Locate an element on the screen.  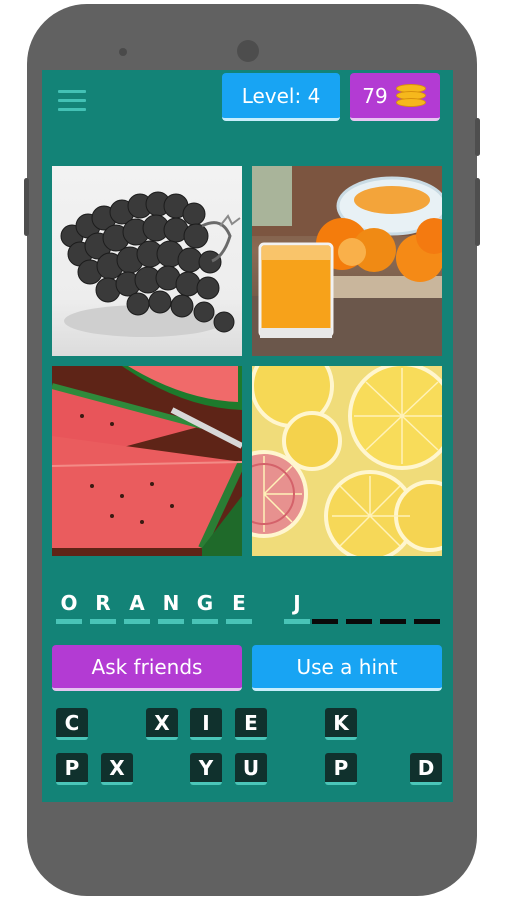
answer-slot: E is located at coordinates (239, 608).